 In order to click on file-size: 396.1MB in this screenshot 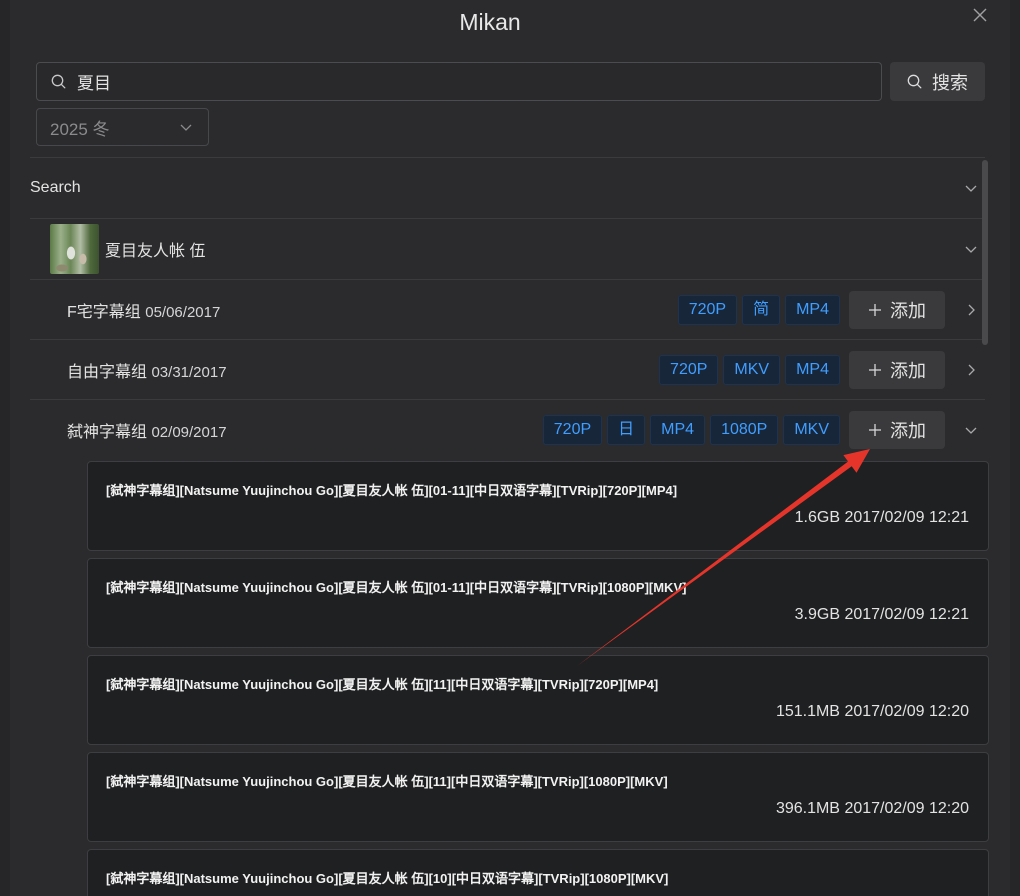, I will do `click(807, 808)`.